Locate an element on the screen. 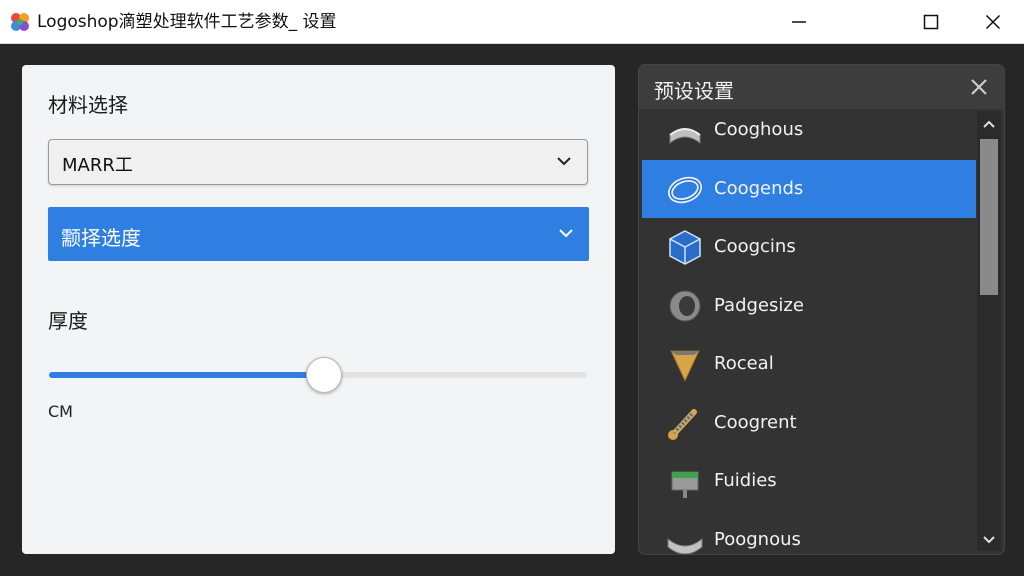 The height and width of the screenshot is (576, 1024). material-dropdown-value: MARR工 is located at coordinates (97, 165).